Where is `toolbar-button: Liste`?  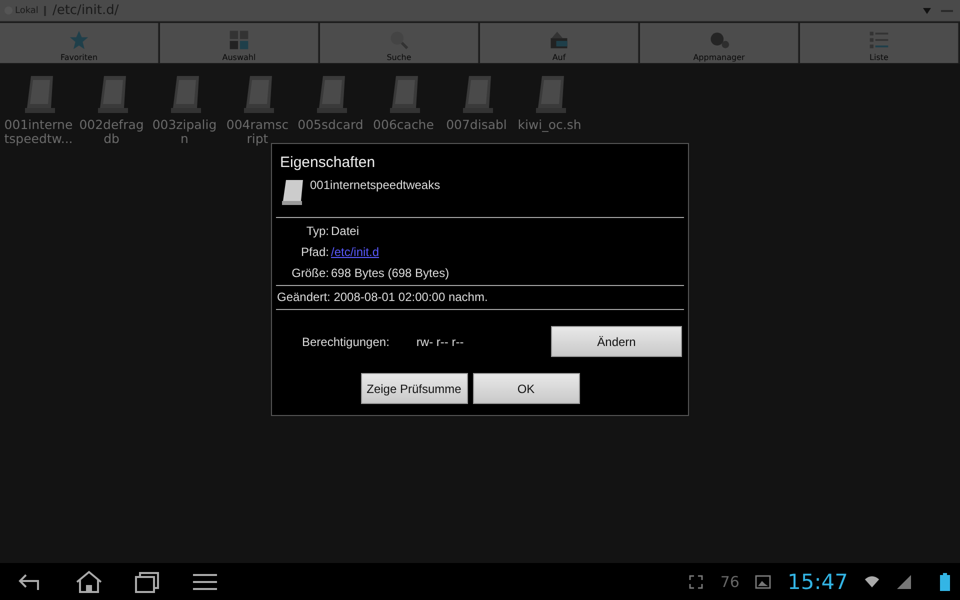 toolbar-button: Liste is located at coordinates (879, 43).